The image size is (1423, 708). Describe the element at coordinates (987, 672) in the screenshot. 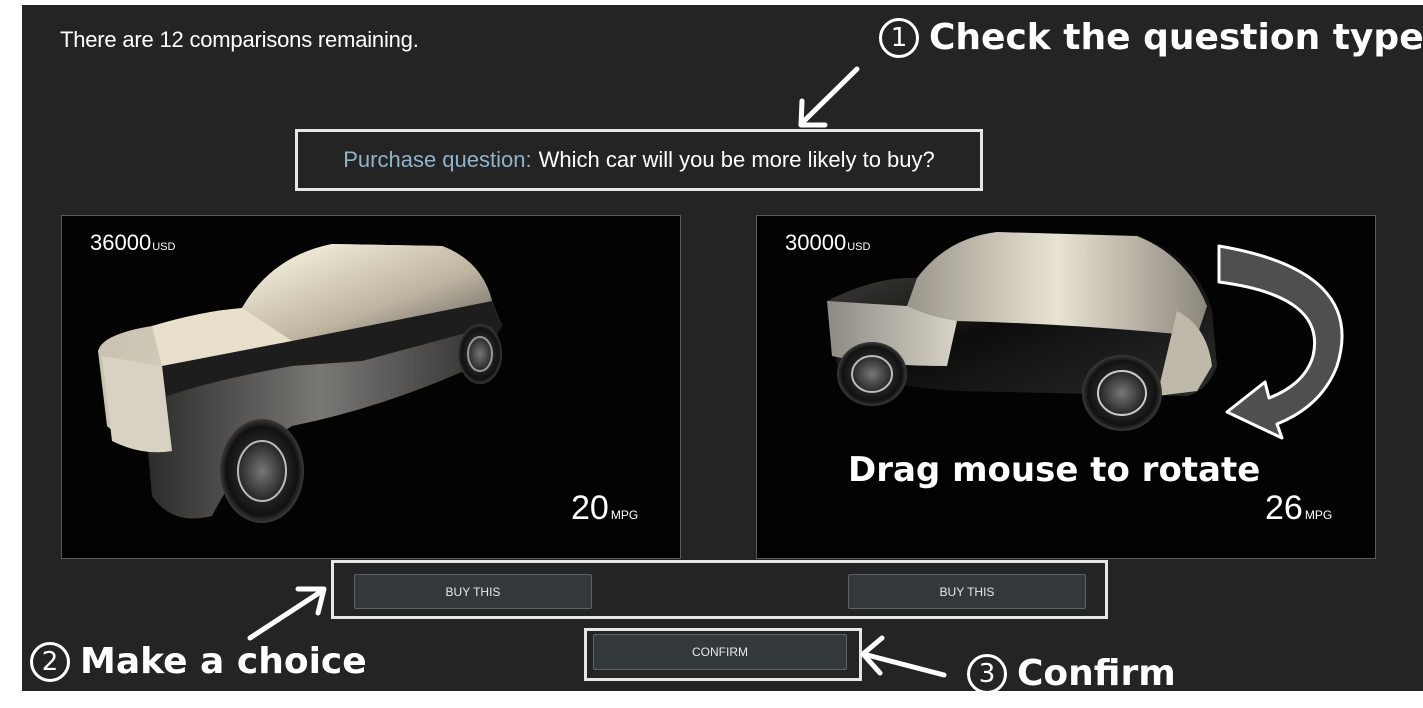

I see `step3-number: 3` at that location.